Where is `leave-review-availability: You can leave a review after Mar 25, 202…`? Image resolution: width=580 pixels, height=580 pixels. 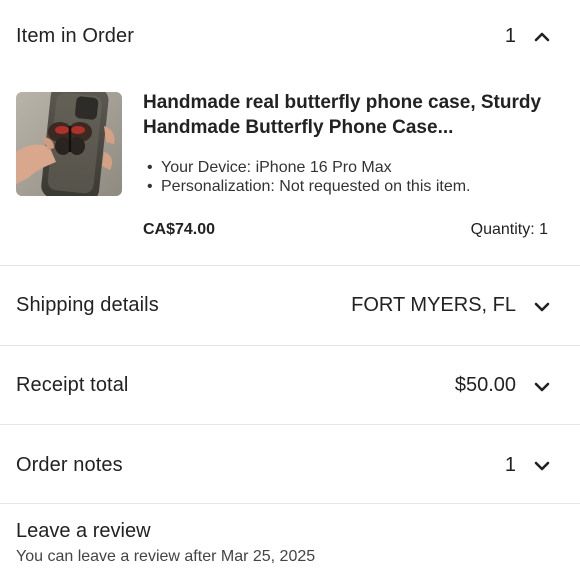 leave-review-availability: You can leave a review after Mar 25, 202… is located at coordinates (166, 556).